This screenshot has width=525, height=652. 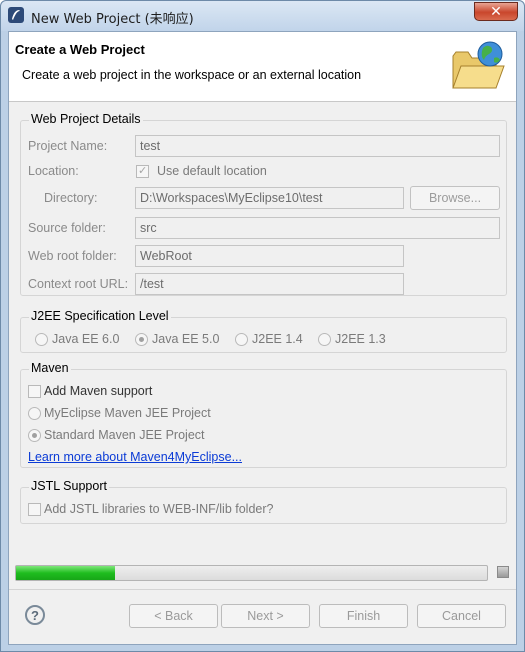 I want to click on radio-standard-maven, so click(x=34, y=435).